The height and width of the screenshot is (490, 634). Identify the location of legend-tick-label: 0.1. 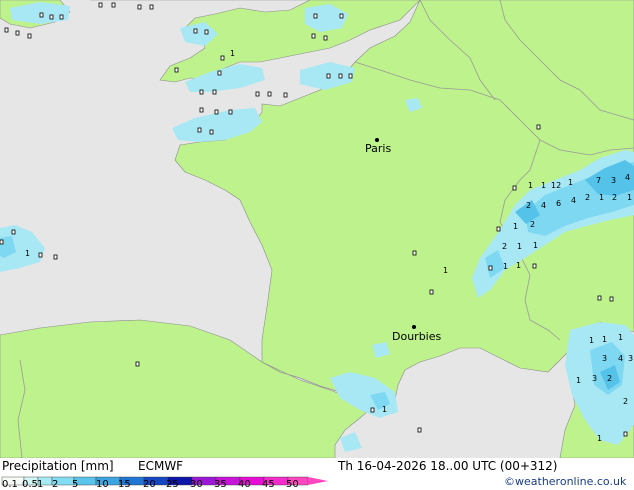
(10, 484).